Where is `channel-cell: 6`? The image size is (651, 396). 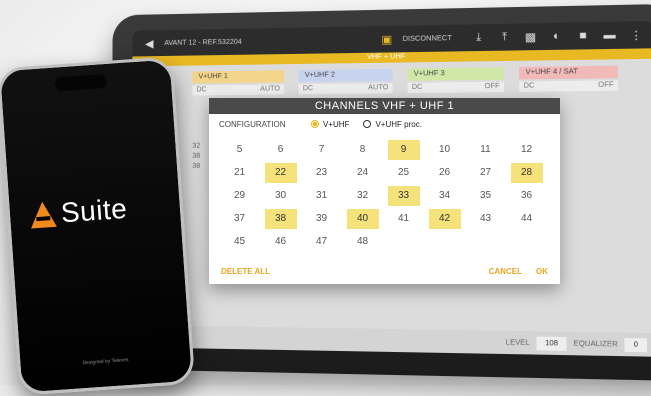 channel-cell: 6 is located at coordinates (280, 149).